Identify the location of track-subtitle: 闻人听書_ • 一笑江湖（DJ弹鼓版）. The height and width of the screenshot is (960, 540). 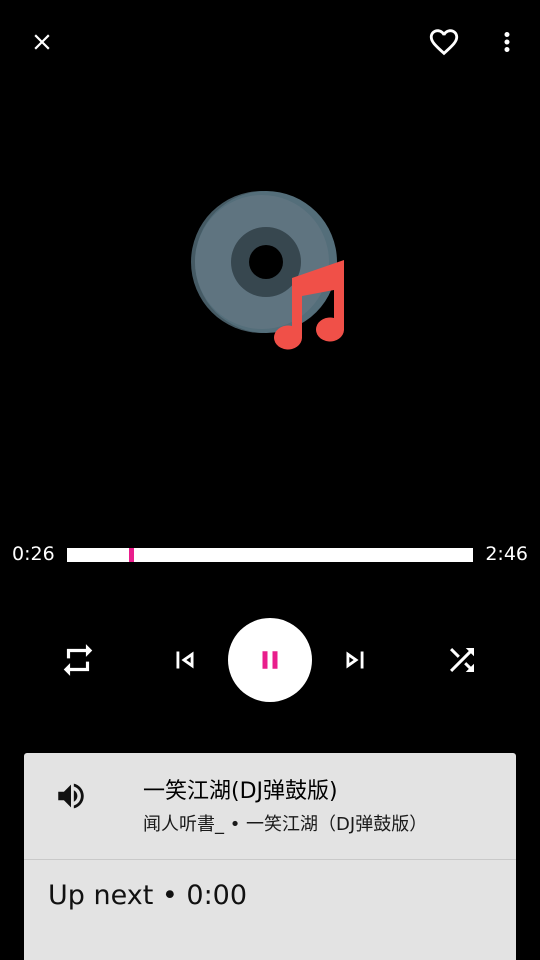
(285, 824).